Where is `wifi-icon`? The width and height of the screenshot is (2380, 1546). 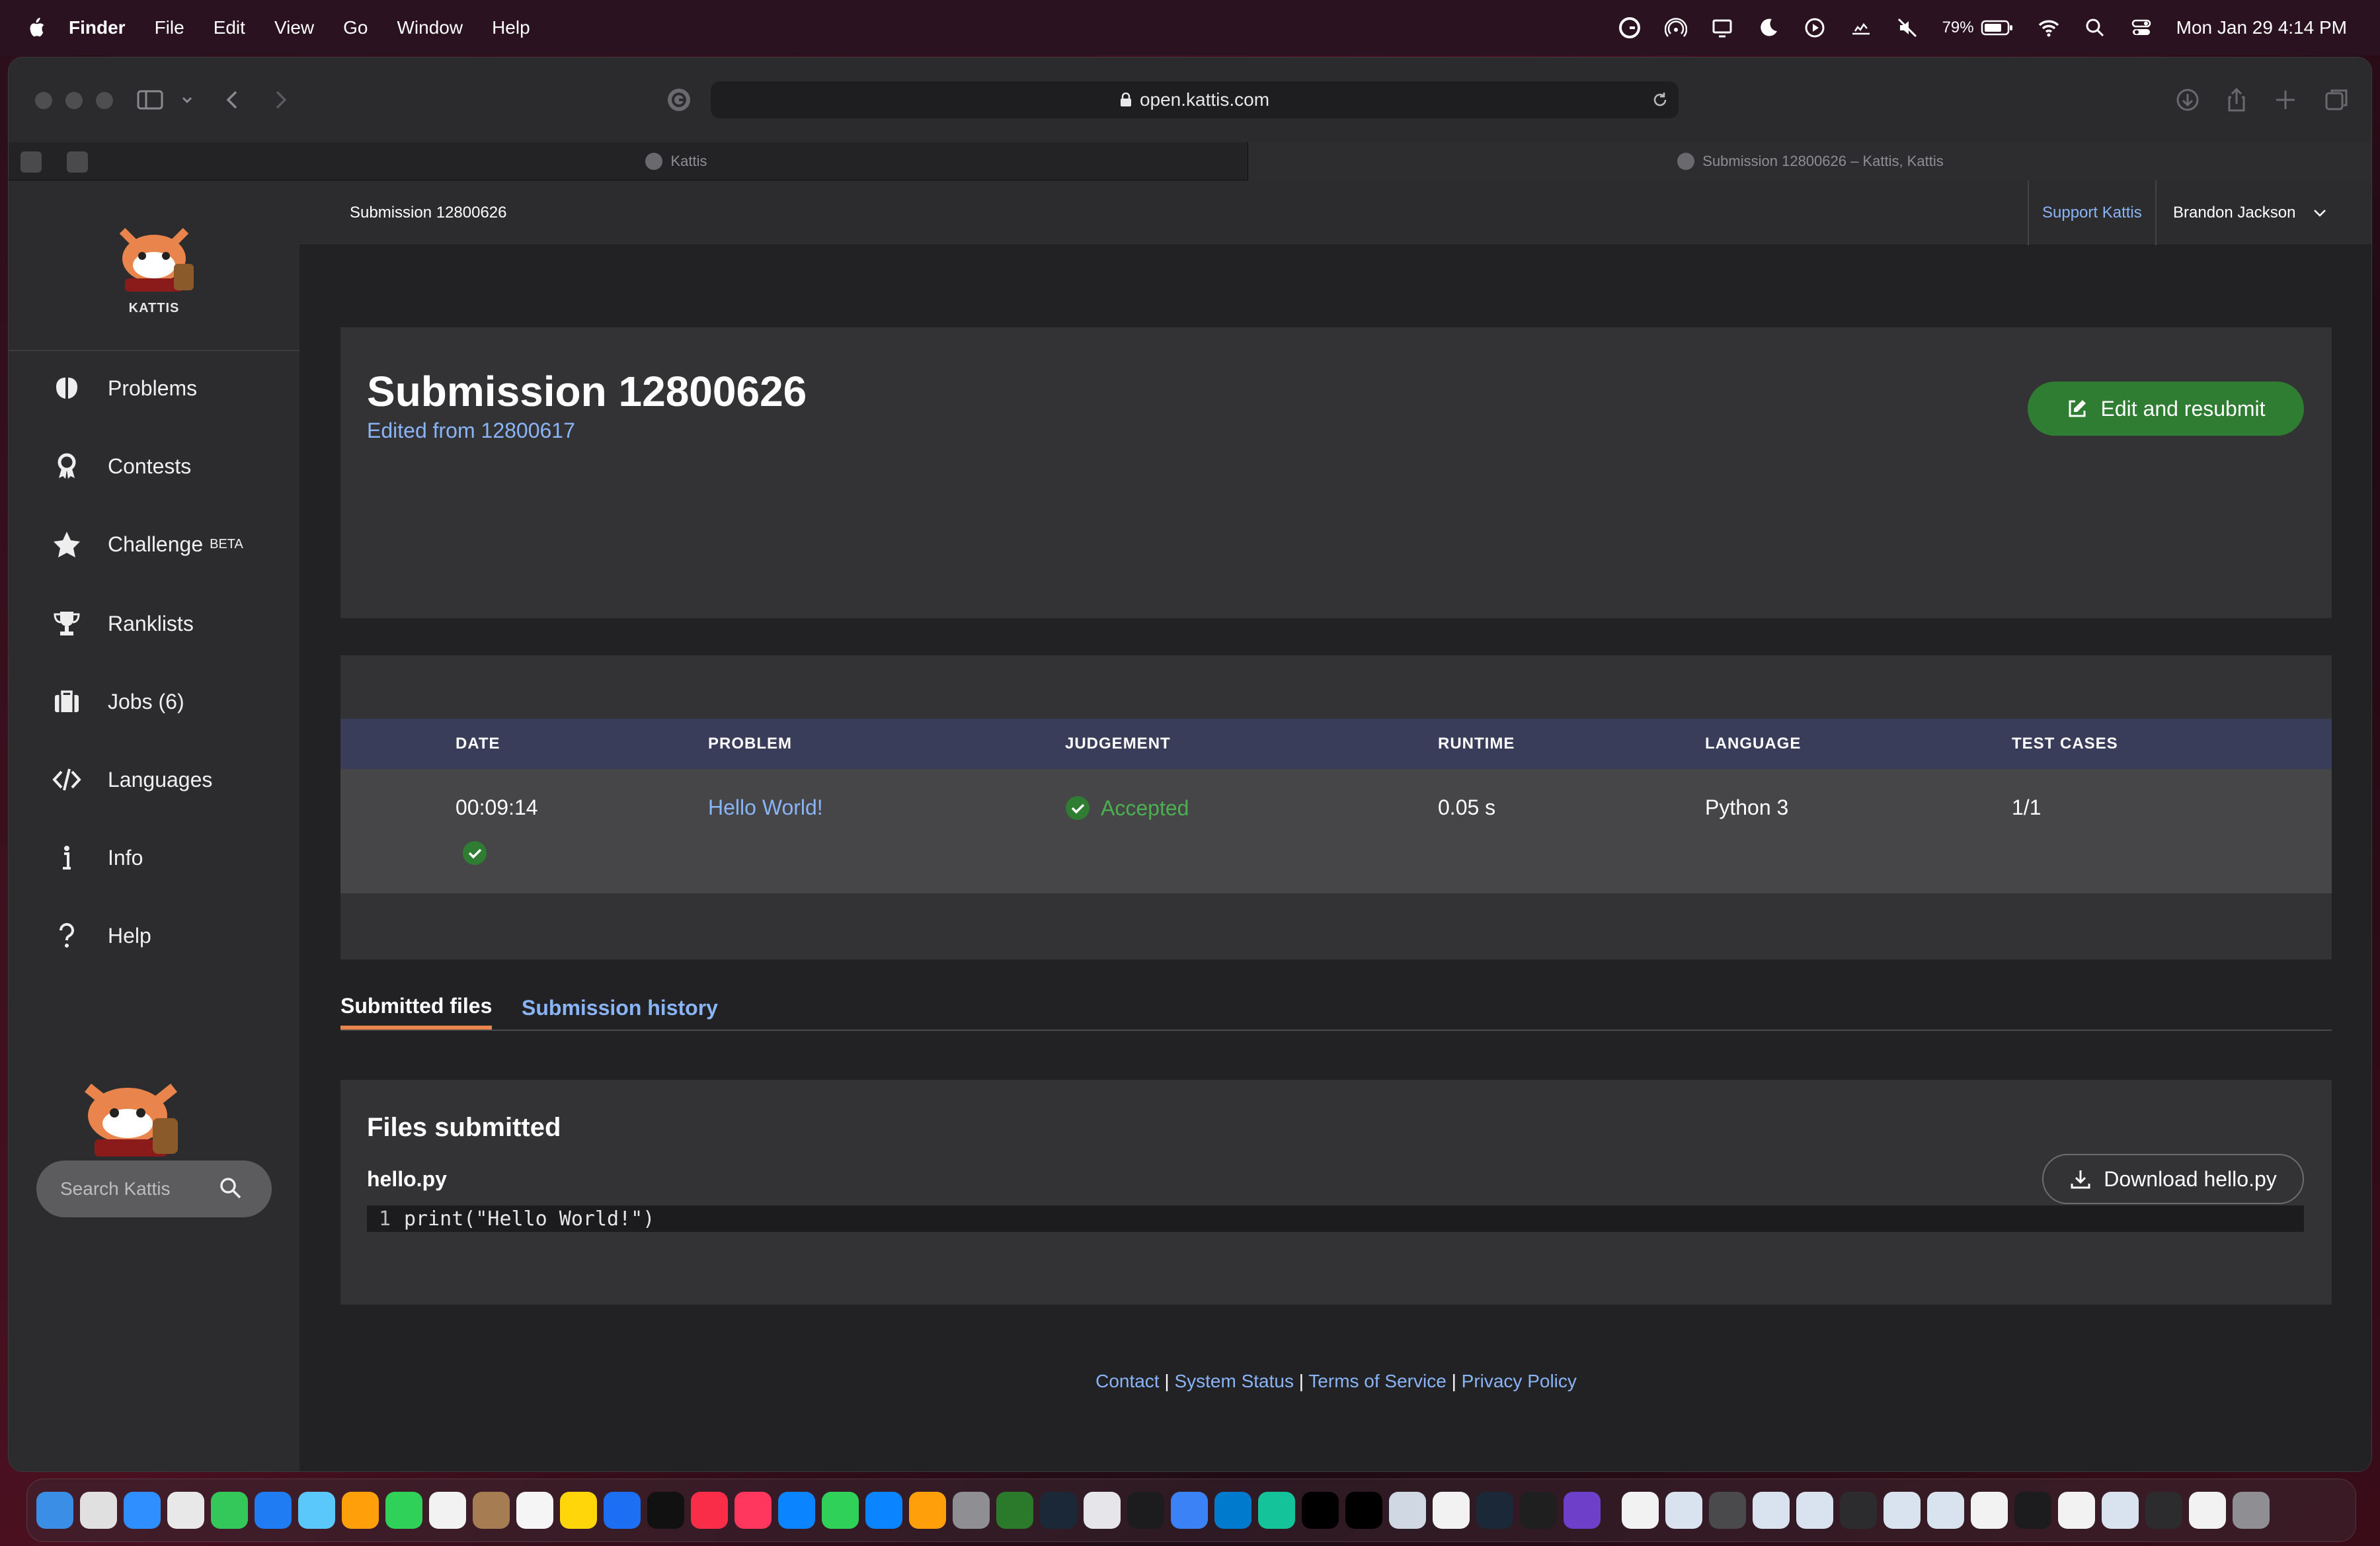 wifi-icon is located at coordinates (2049, 28).